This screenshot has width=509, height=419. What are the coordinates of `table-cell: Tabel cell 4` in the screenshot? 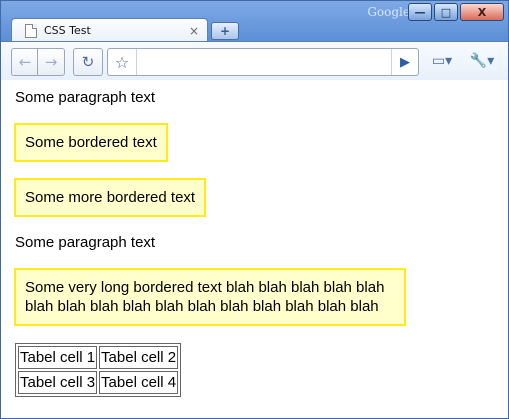 It's located at (139, 382).